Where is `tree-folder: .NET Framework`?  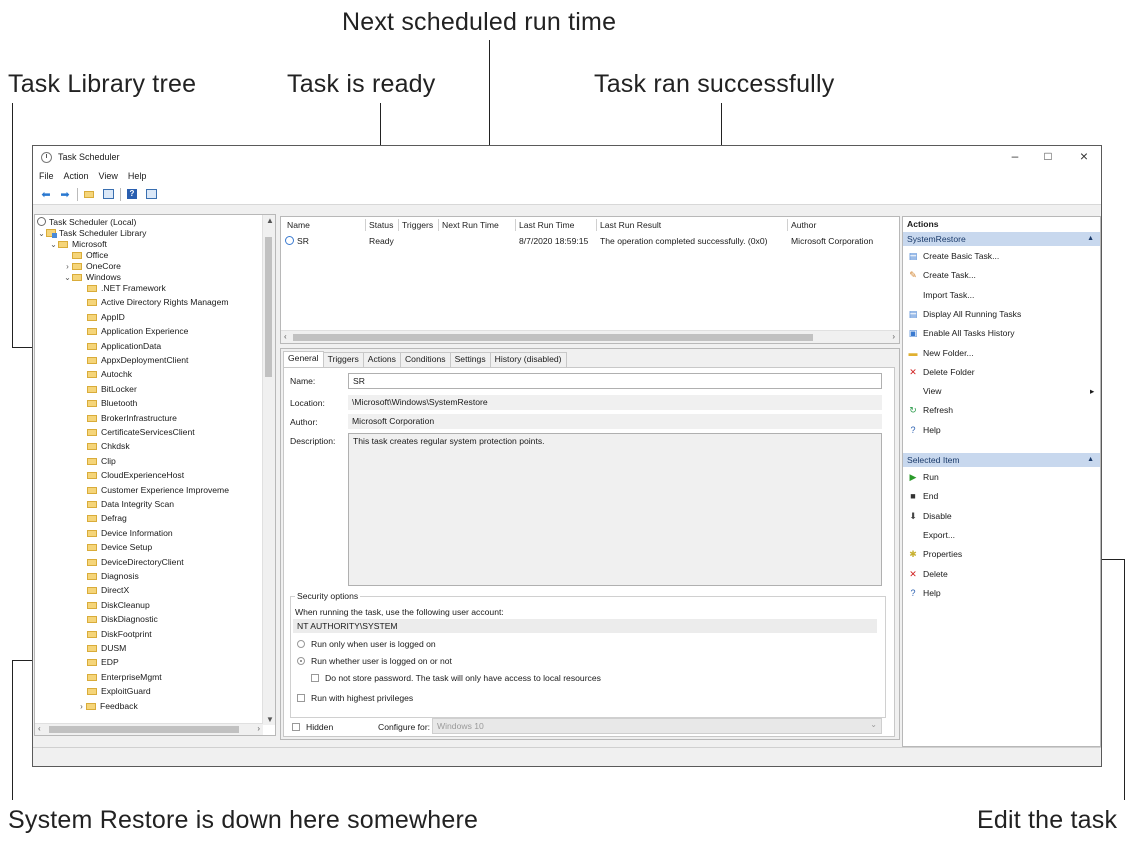
tree-folder: .NET Framework is located at coordinates (126, 288).